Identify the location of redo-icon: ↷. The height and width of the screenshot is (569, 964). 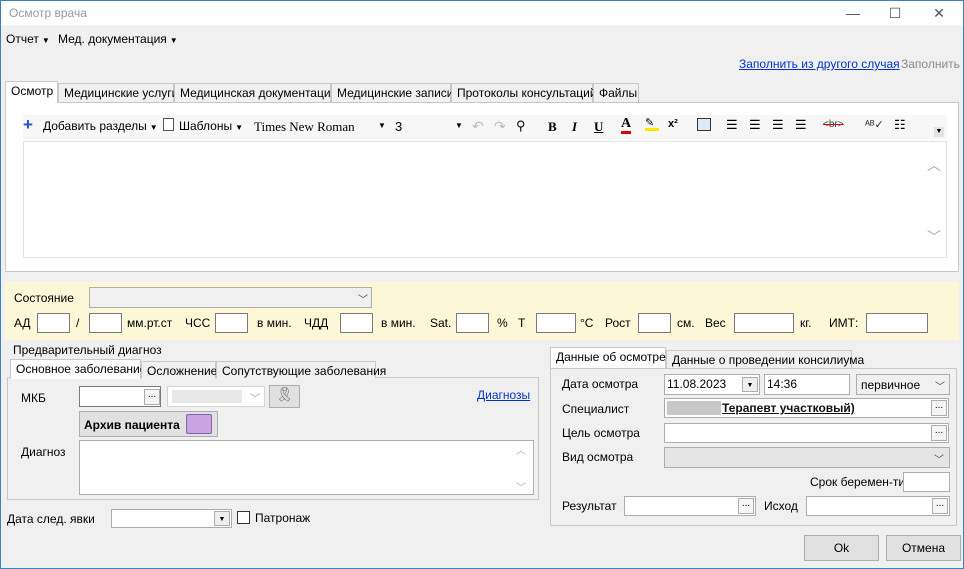
(500, 126).